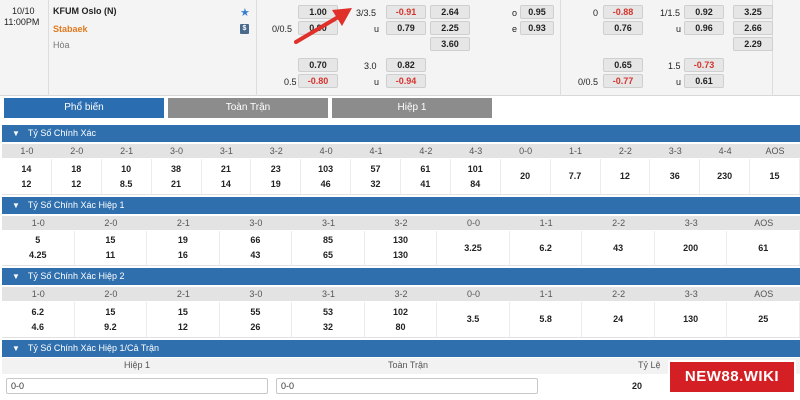  Describe the element at coordinates (375, 169) in the screenshot. I see `odds-value-top: 57` at that location.